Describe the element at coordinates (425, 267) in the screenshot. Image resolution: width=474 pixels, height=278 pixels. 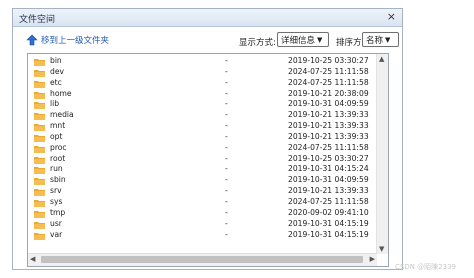
I see `watermark: CSDN @陌陳2339` at that location.